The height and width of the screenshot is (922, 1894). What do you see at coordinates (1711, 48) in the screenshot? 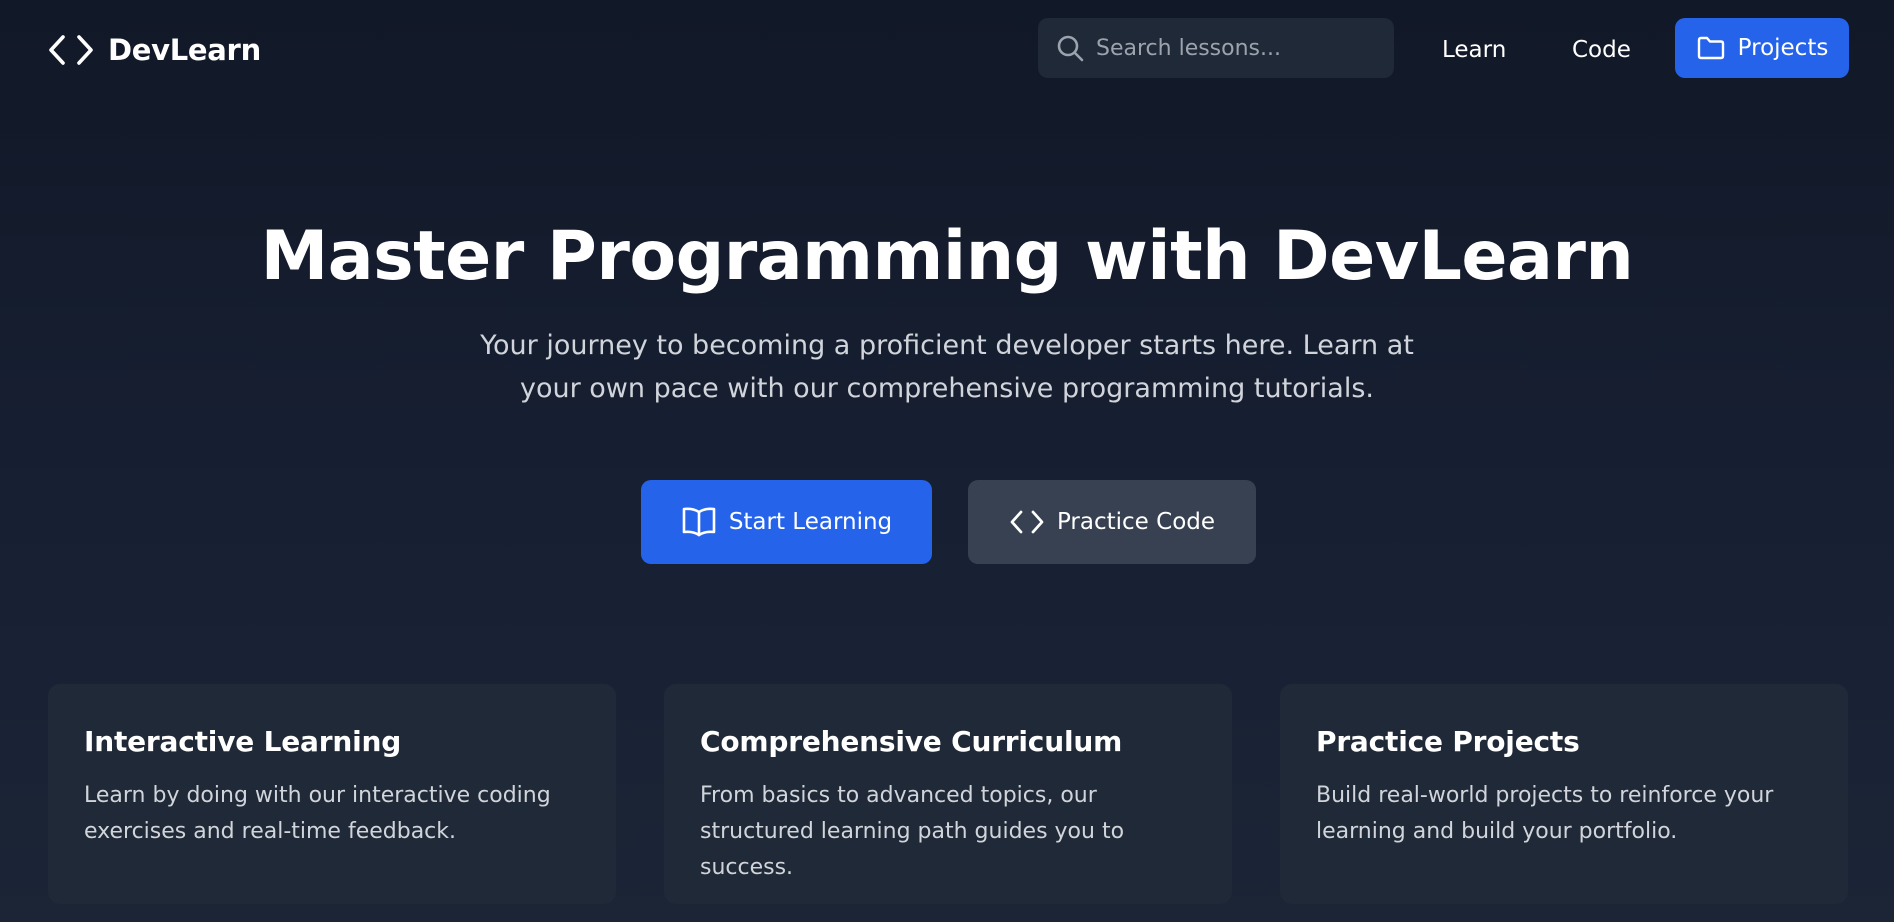
I see `folder-icon` at bounding box center [1711, 48].